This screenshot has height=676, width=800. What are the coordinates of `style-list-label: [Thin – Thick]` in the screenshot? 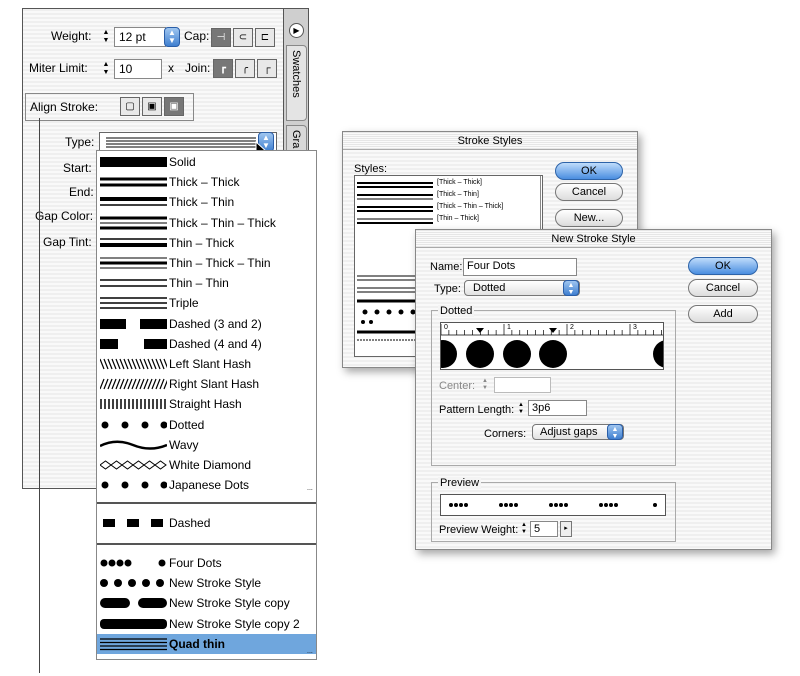 It's located at (458, 218).